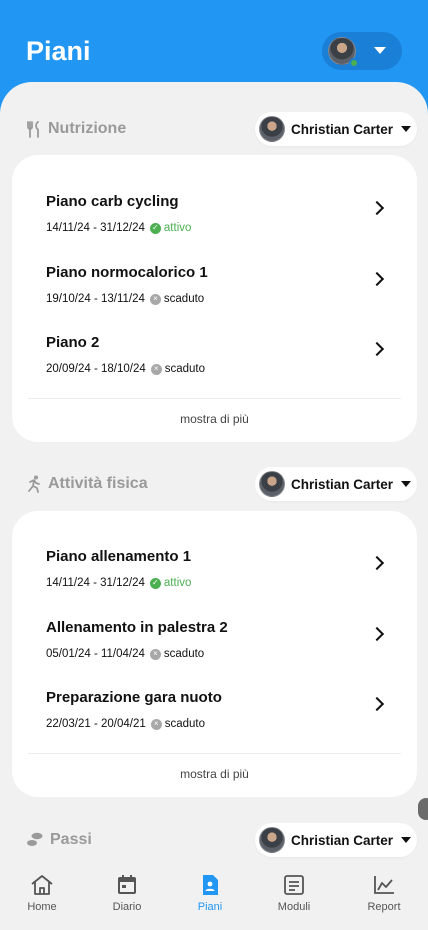  Describe the element at coordinates (294, 885) in the screenshot. I see `form-icon` at that location.